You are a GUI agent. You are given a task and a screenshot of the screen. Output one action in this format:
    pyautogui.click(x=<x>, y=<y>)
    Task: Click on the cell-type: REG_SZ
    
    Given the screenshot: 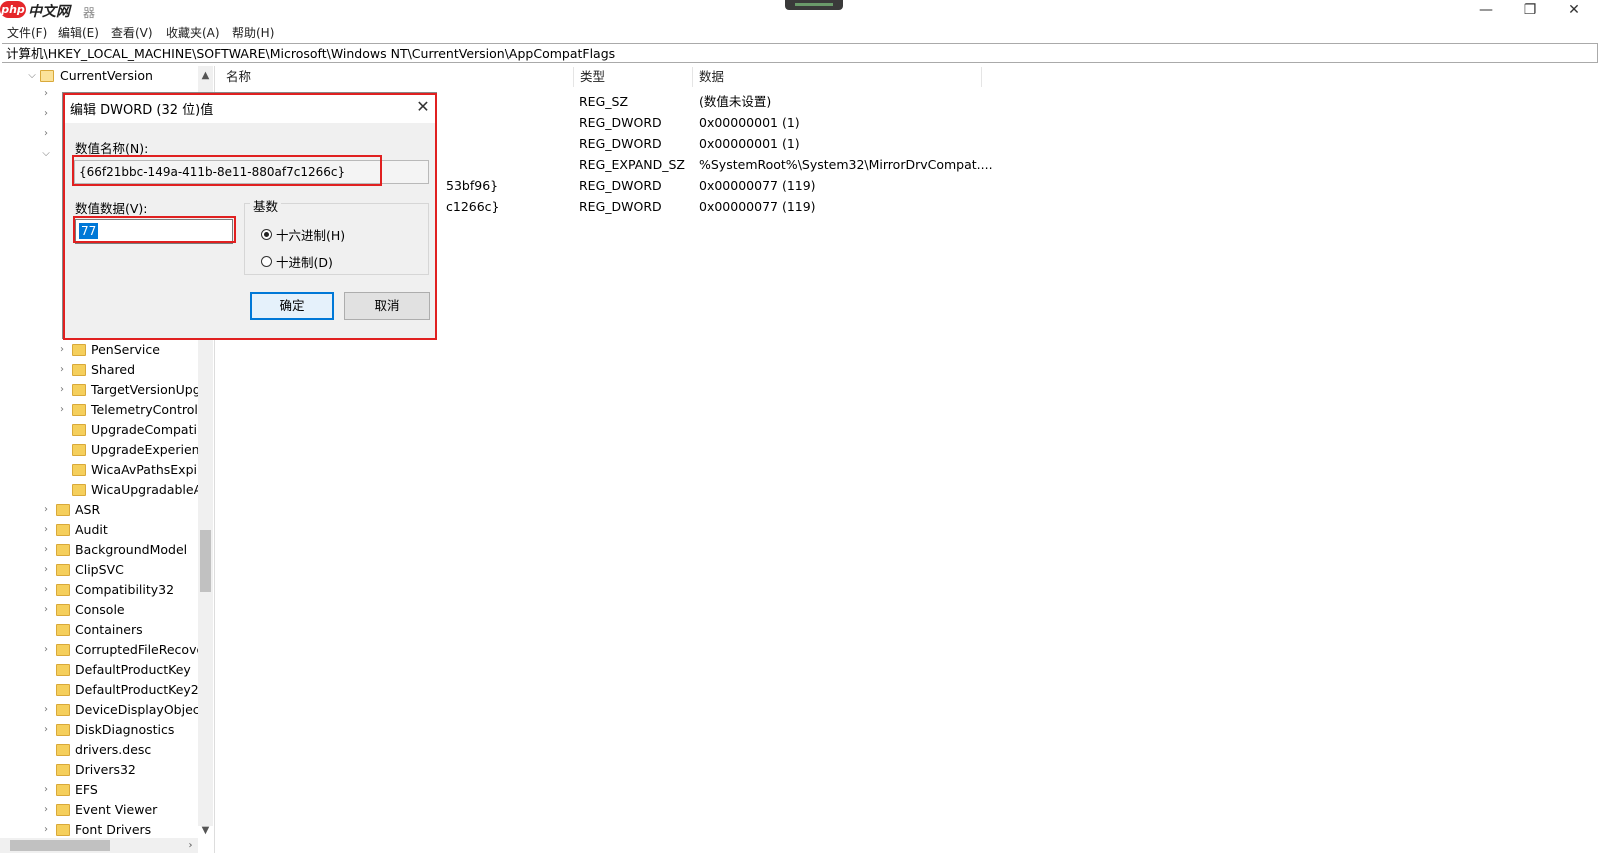 What is the action you would take?
    pyautogui.click(x=604, y=101)
    